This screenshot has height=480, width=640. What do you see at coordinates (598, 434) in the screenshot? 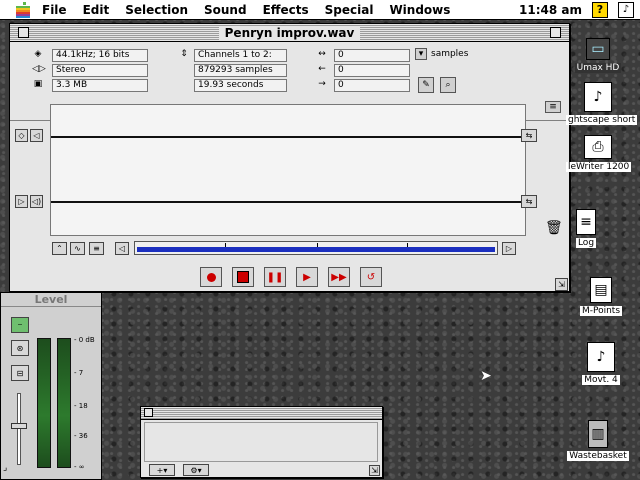
I see `trash-icon: ▥` at bounding box center [598, 434].